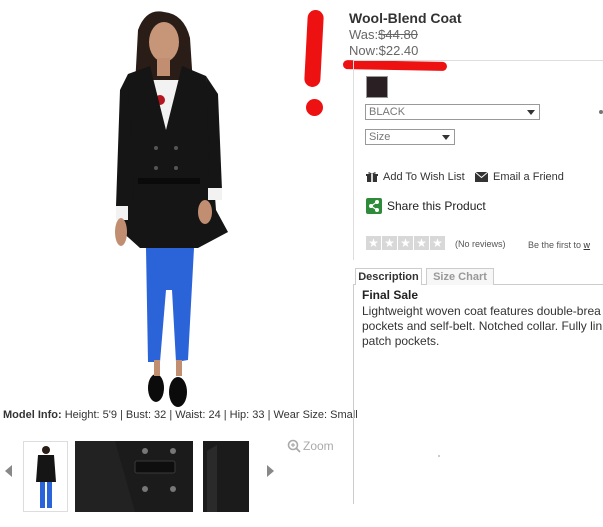  What do you see at coordinates (318, 446) in the screenshot?
I see `zoom-label: Zoom` at bounding box center [318, 446].